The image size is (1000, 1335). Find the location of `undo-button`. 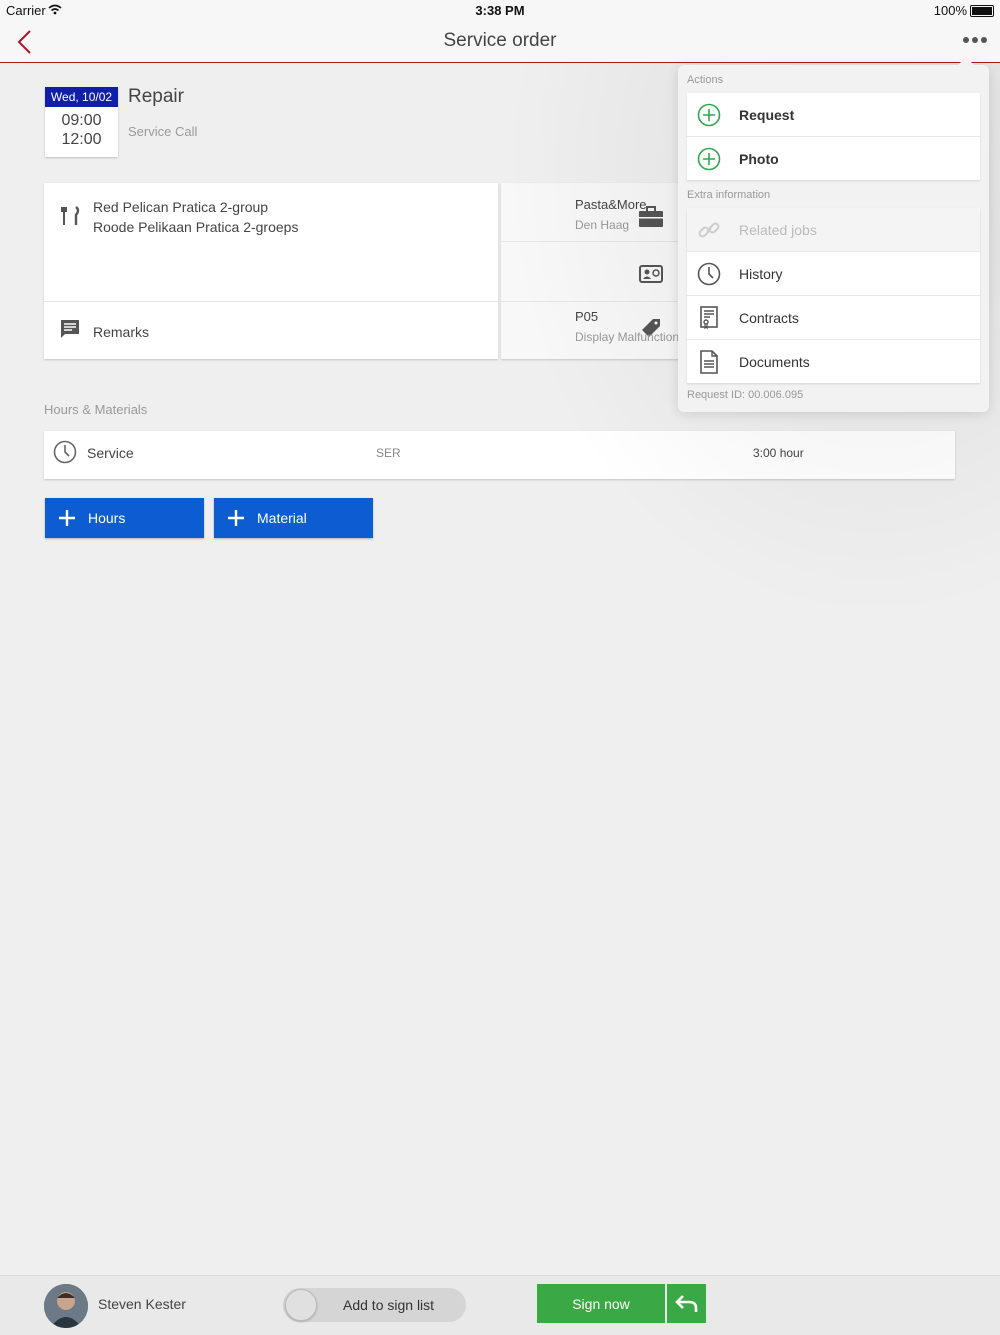

undo-button is located at coordinates (686, 1303).